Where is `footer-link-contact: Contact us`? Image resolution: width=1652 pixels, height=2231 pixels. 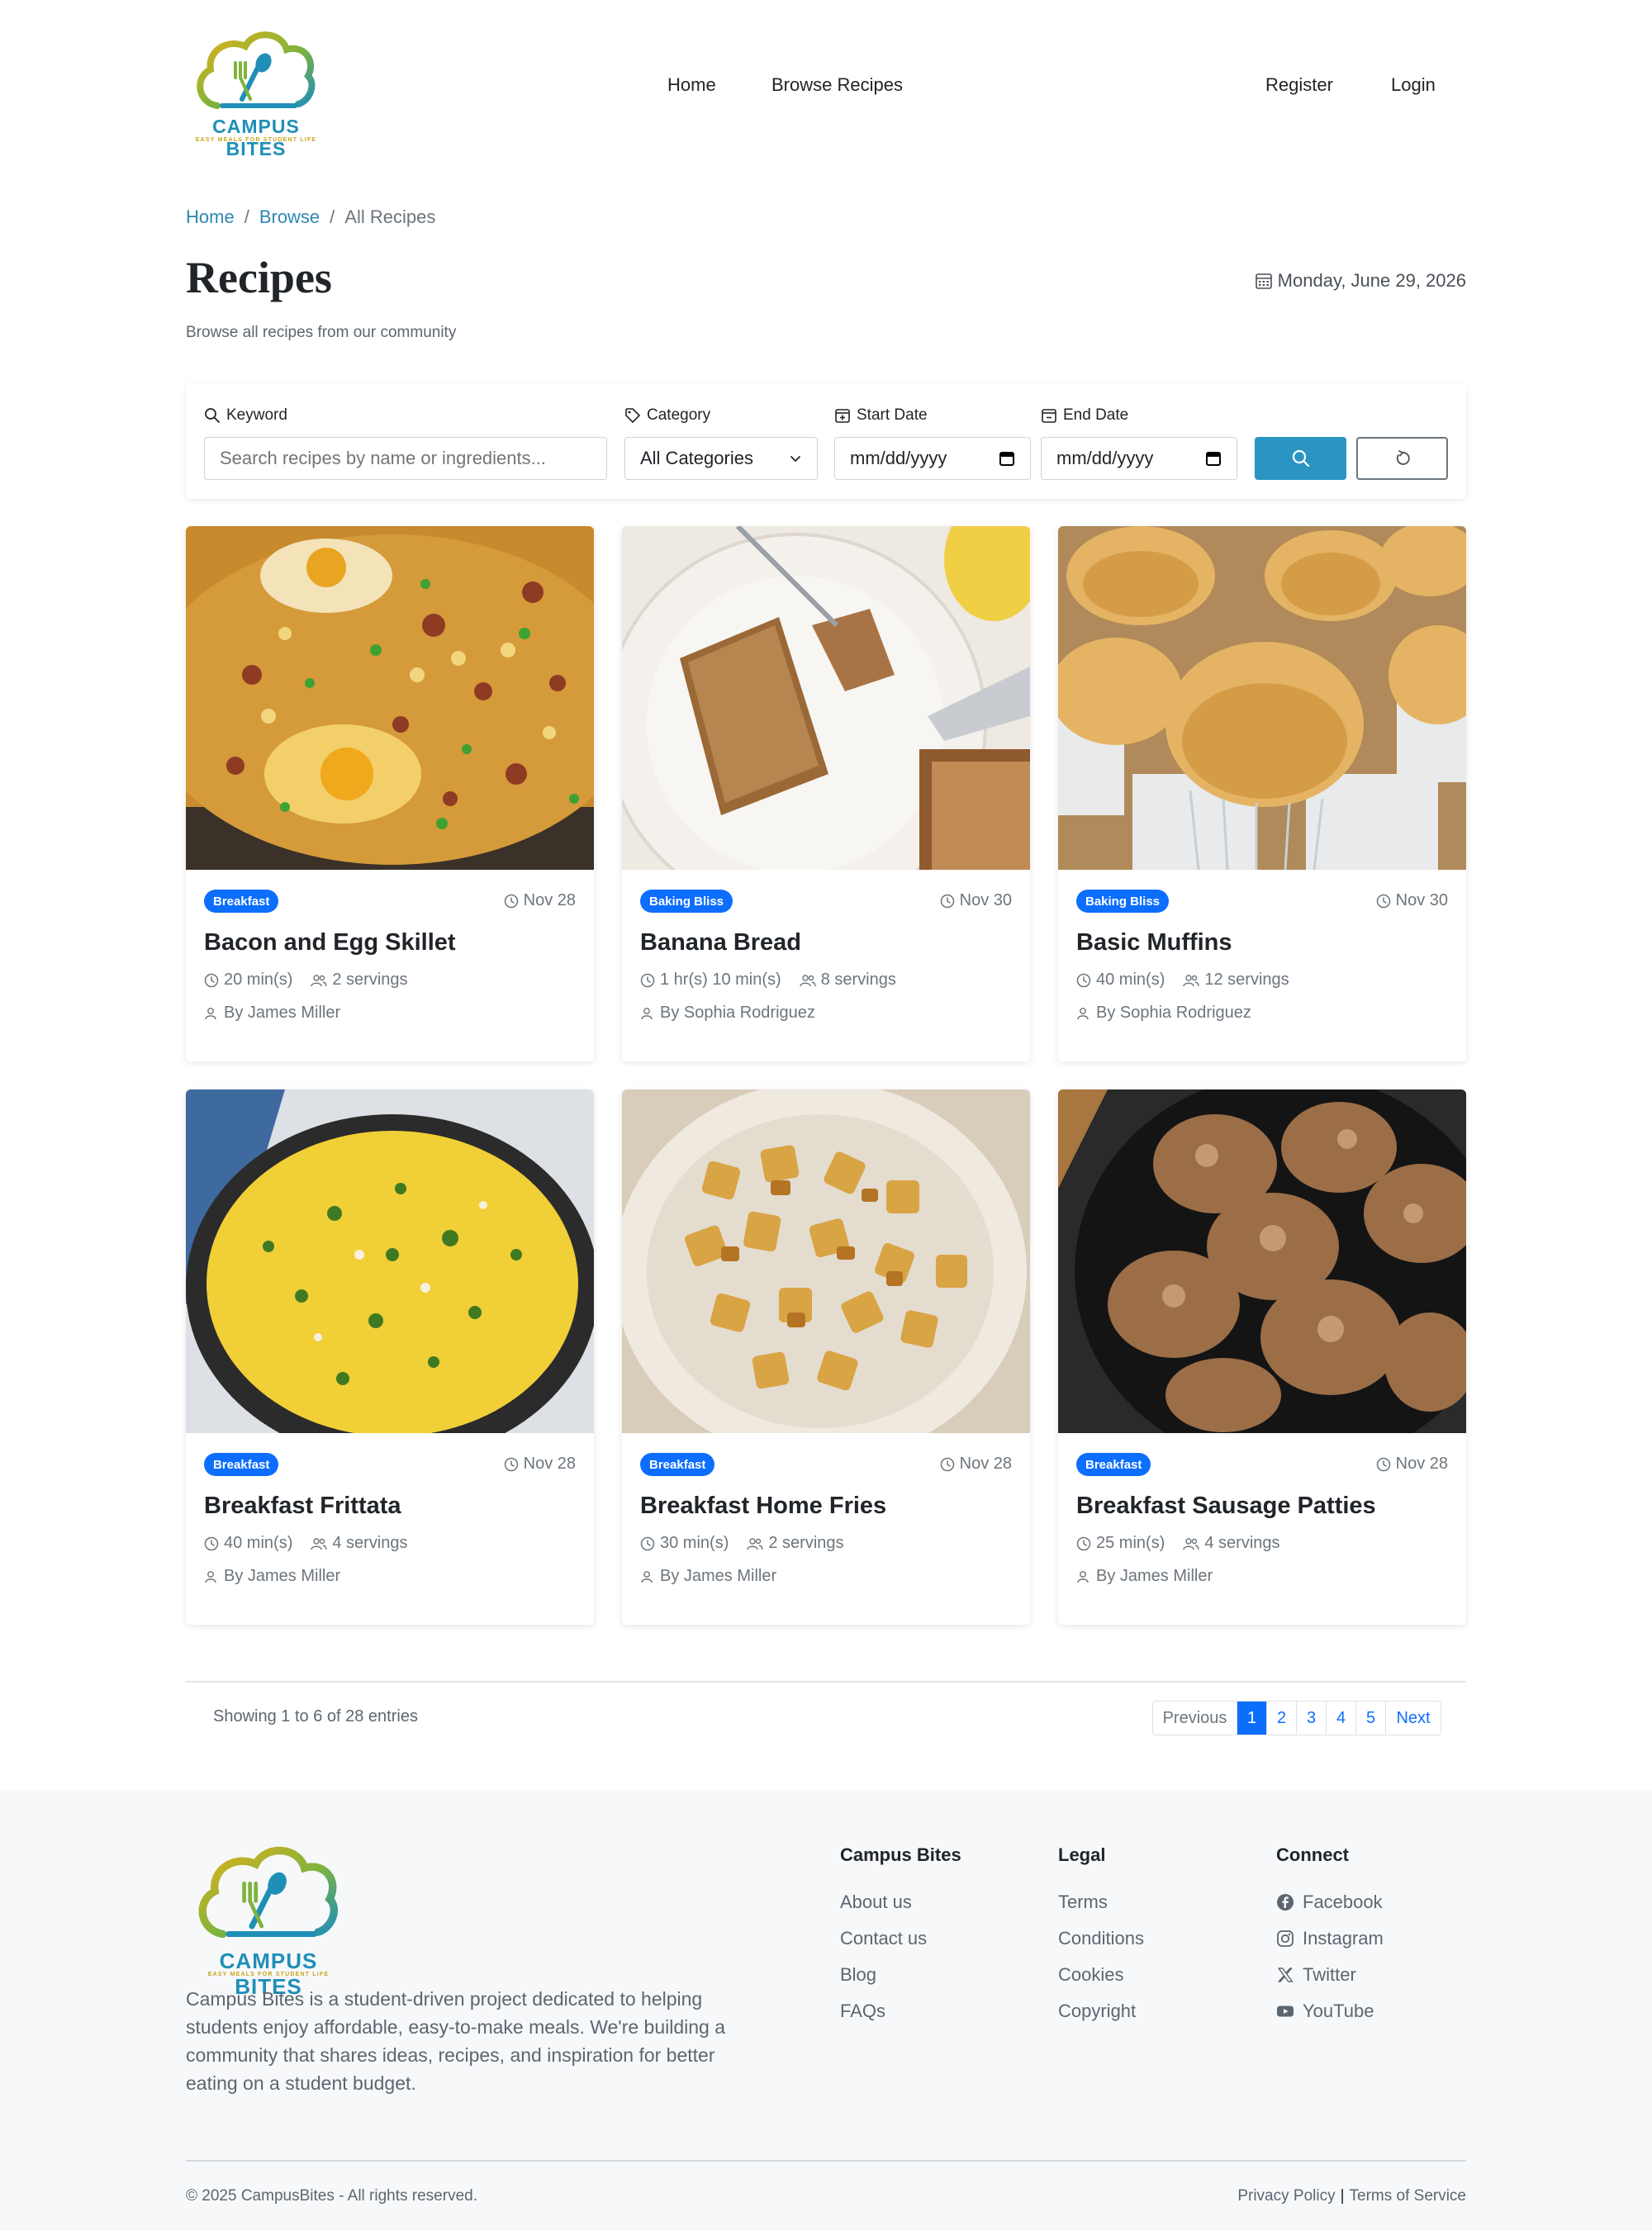 footer-link-contact: Contact us is located at coordinates (900, 1938).